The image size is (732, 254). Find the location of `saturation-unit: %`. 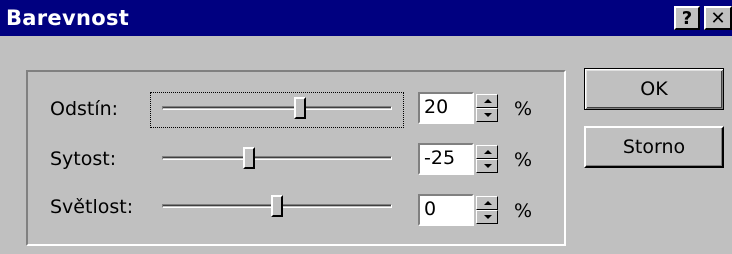

saturation-unit: % is located at coordinates (523, 160).